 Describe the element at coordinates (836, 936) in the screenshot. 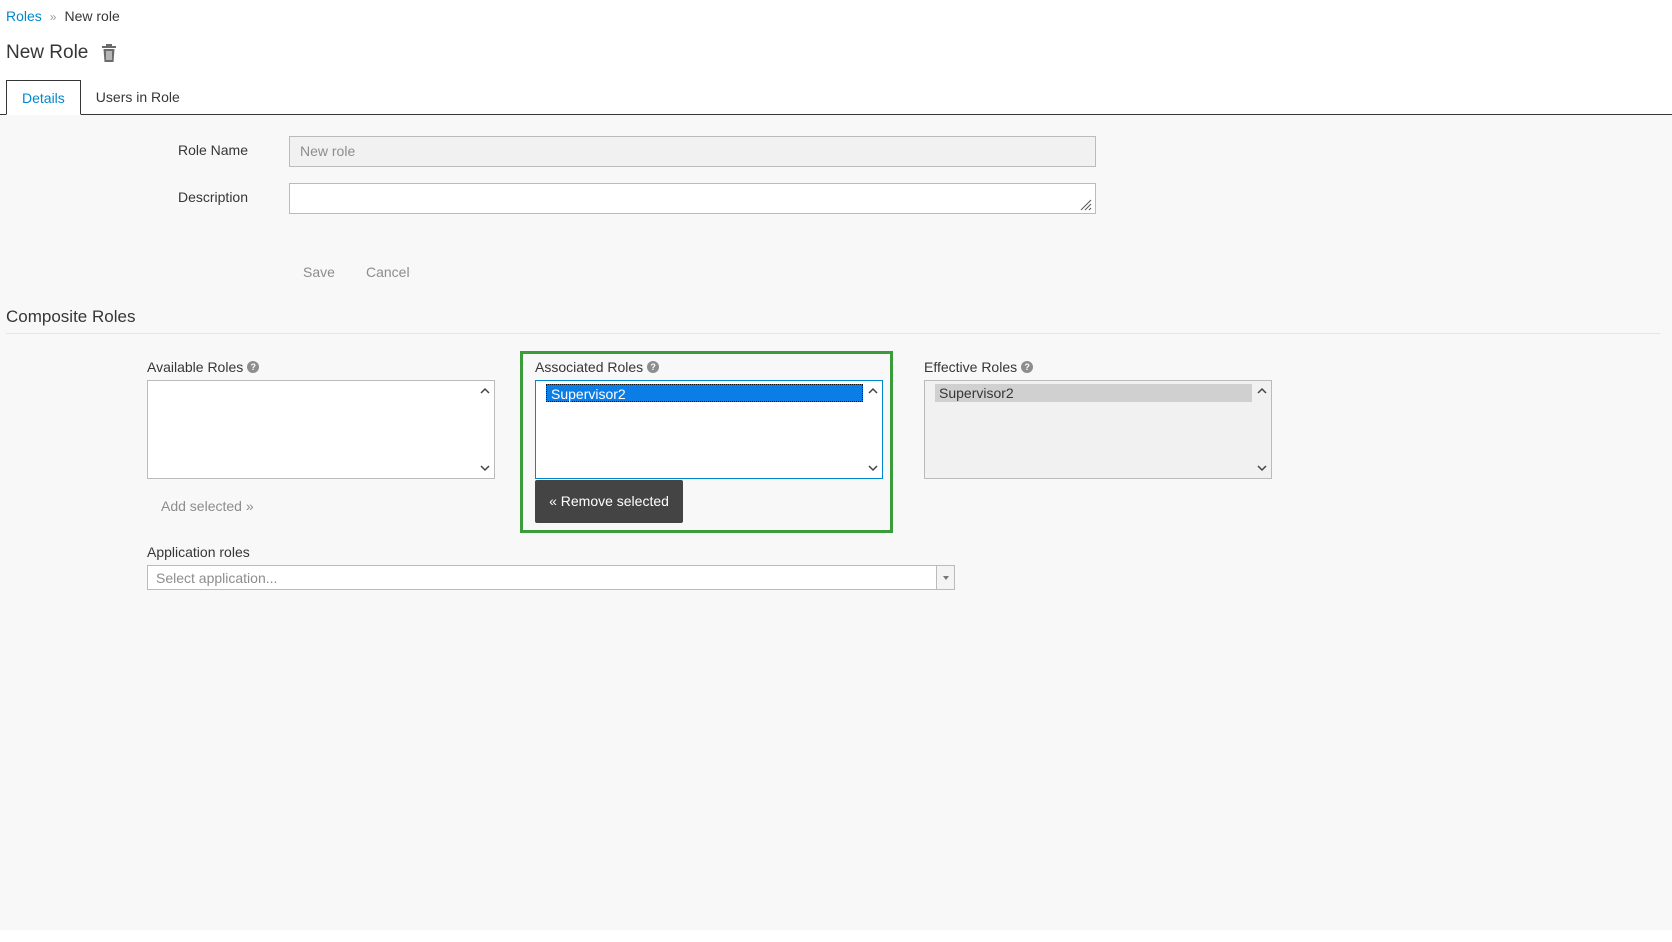

I see `bottom-strip` at that location.